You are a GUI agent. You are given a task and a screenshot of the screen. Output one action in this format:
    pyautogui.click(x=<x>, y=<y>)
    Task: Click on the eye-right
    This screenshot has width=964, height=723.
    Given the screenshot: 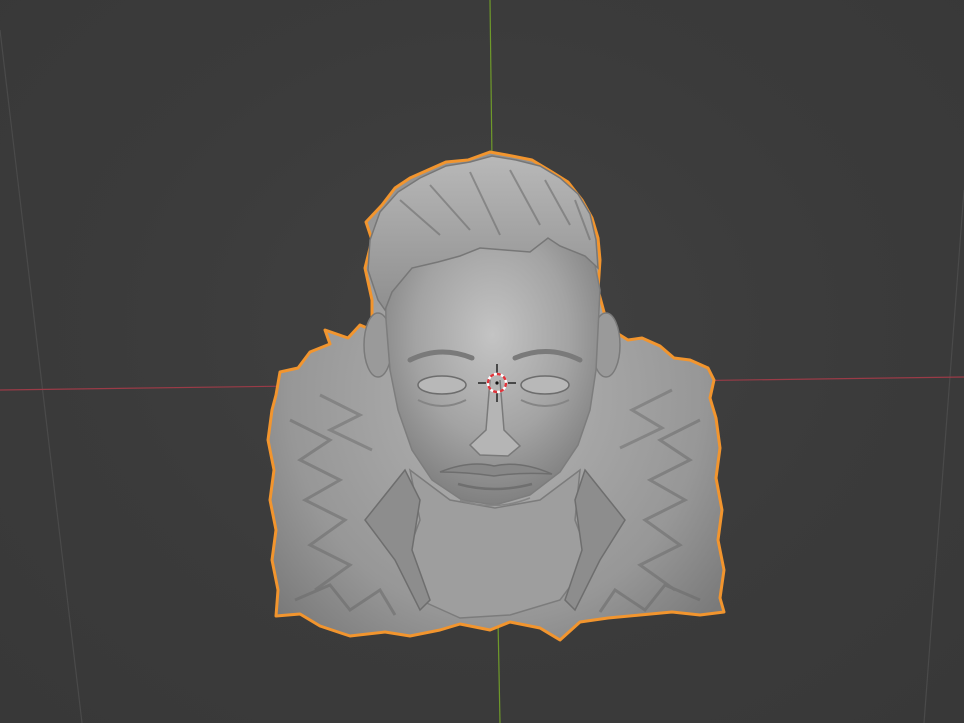 What is the action you would take?
    pyautogui.click(x=545, y=385)
    